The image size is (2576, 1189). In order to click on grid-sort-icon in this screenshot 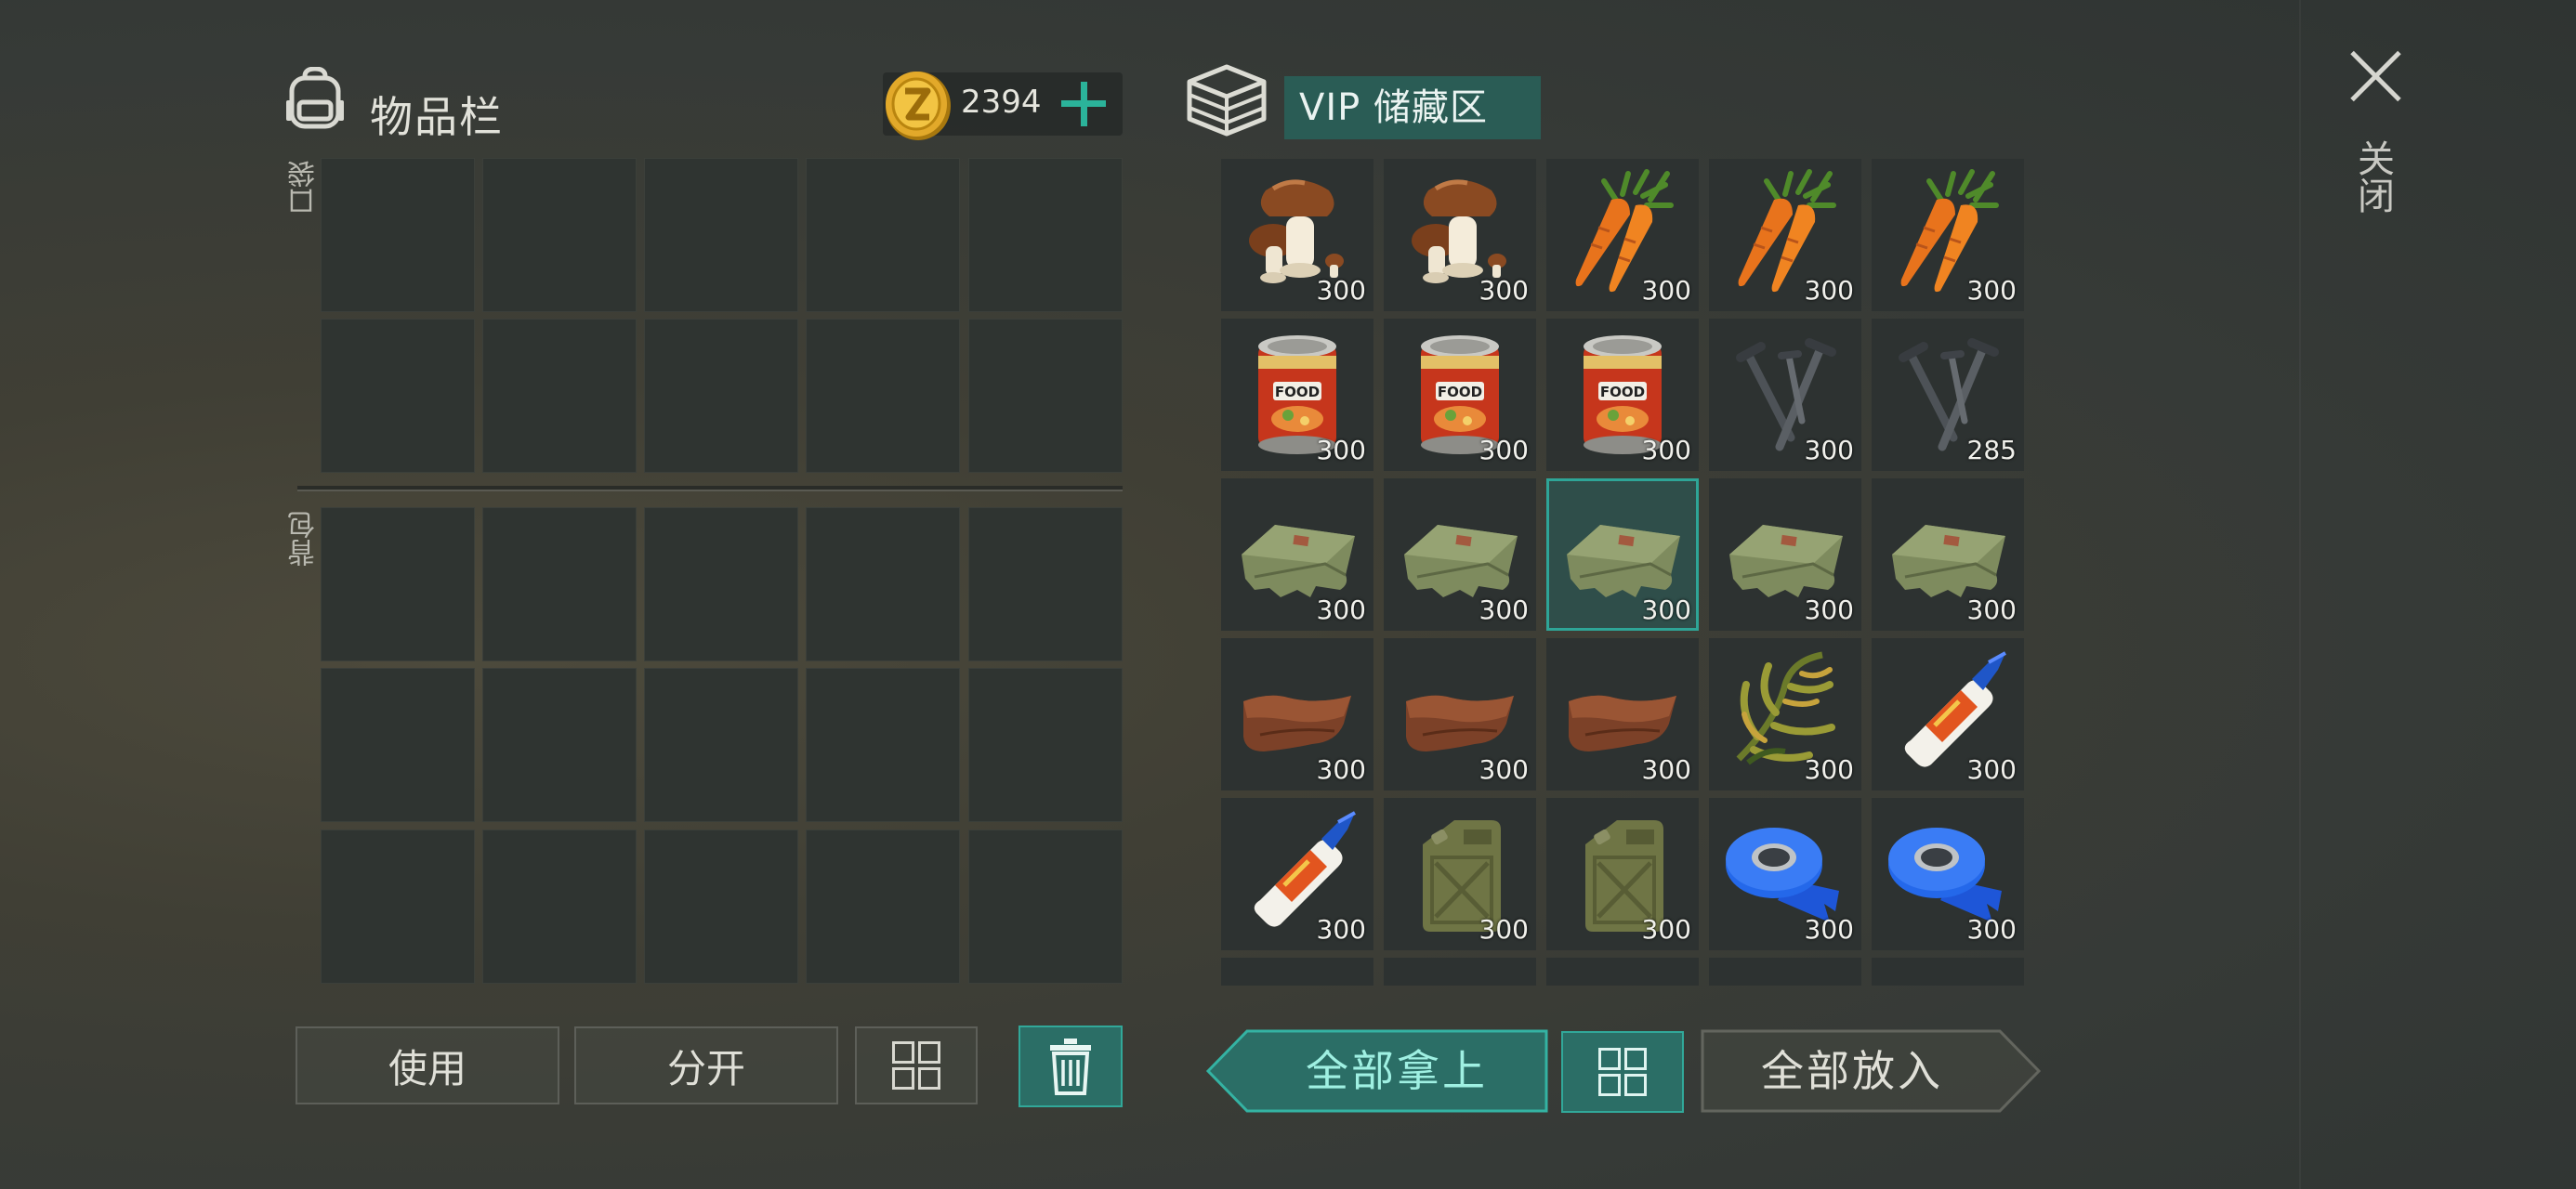, I will do `click(916, 1065)`.